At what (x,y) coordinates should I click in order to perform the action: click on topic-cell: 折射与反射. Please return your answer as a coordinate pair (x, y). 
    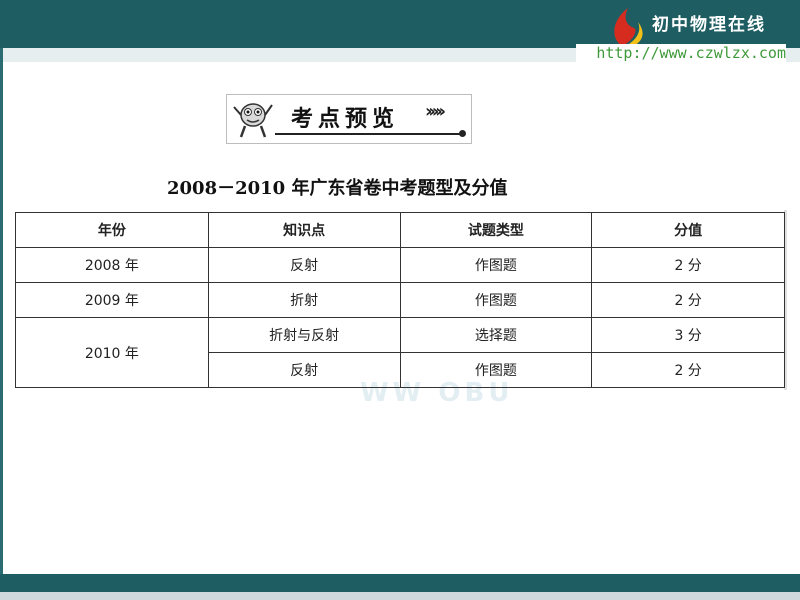
    Looking at the image, I should click on (304, 335).